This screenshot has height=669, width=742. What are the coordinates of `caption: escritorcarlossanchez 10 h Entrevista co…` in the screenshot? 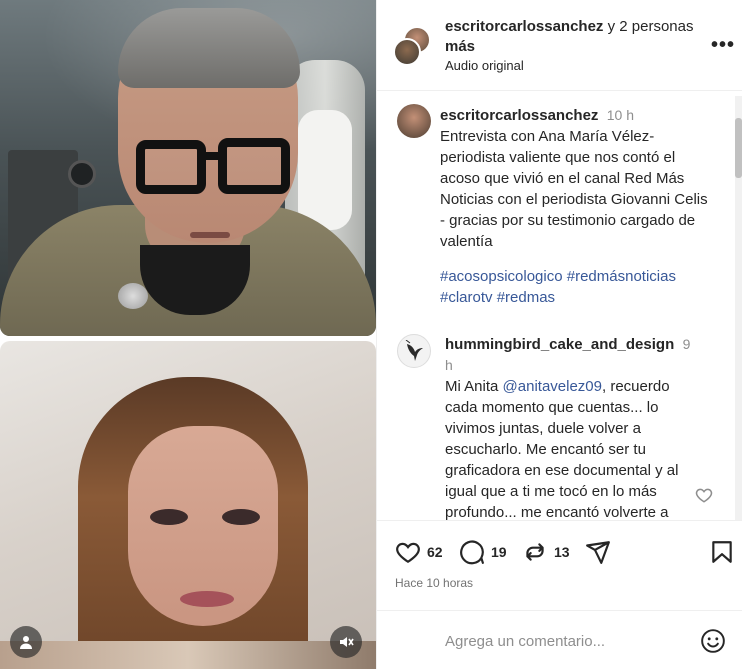 It's located at (575, 178).